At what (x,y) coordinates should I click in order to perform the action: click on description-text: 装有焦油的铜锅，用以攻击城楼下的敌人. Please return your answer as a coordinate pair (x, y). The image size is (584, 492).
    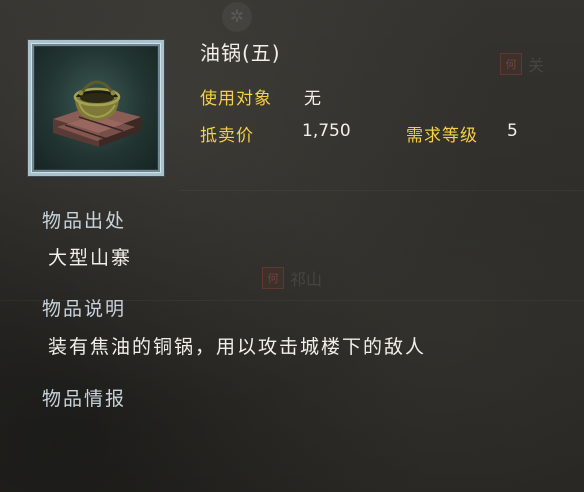
    Looking at the image, I should click on (237, 347).